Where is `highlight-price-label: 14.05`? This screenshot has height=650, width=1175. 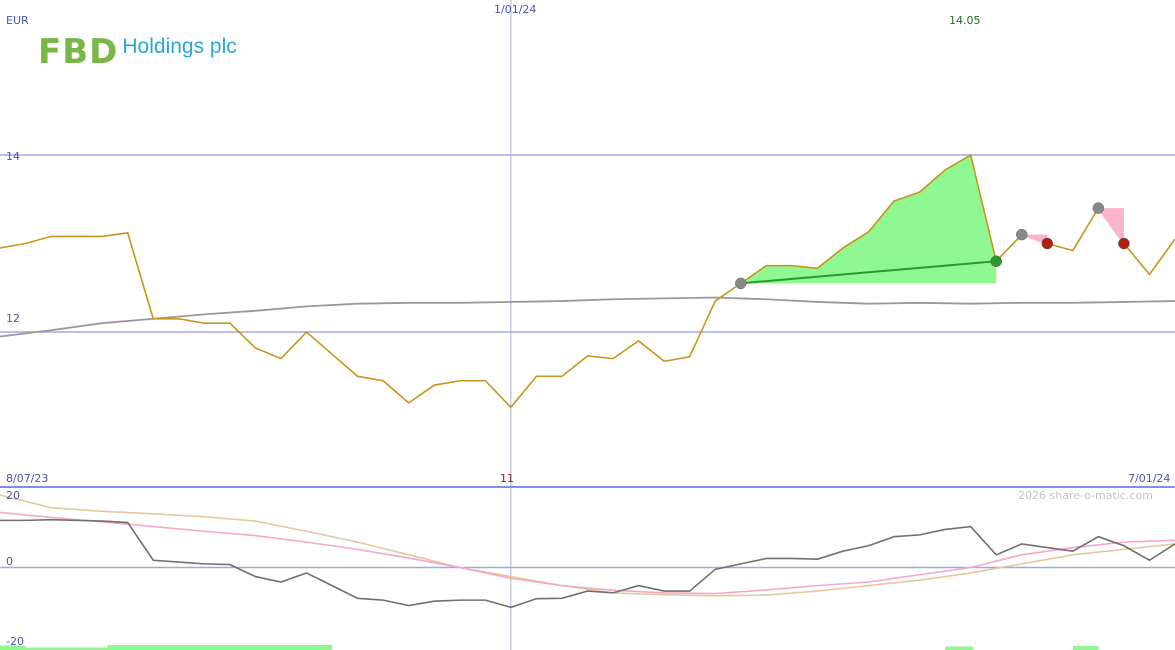 highlight-price-label: 14.05 is located at coordinates (965, 20).